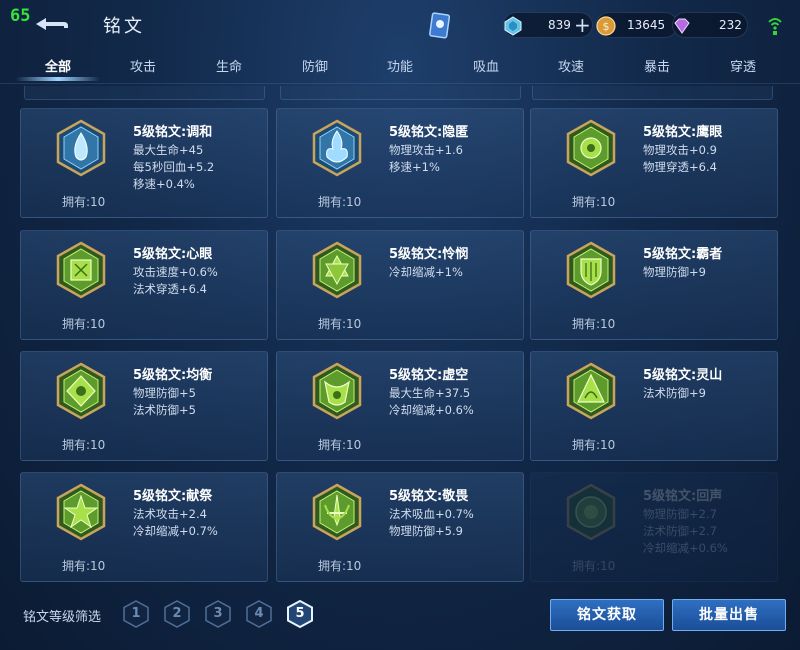 The height and width of the screenshot is (650, 800). I want to click on back-button, so click(52, 24).